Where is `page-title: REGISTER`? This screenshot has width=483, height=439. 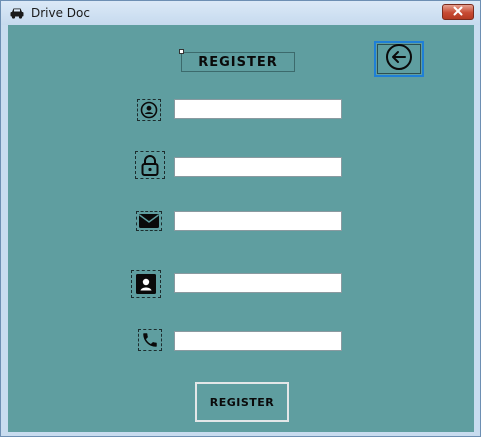
page-title: REGISTER is located at coordinates (238, 62).